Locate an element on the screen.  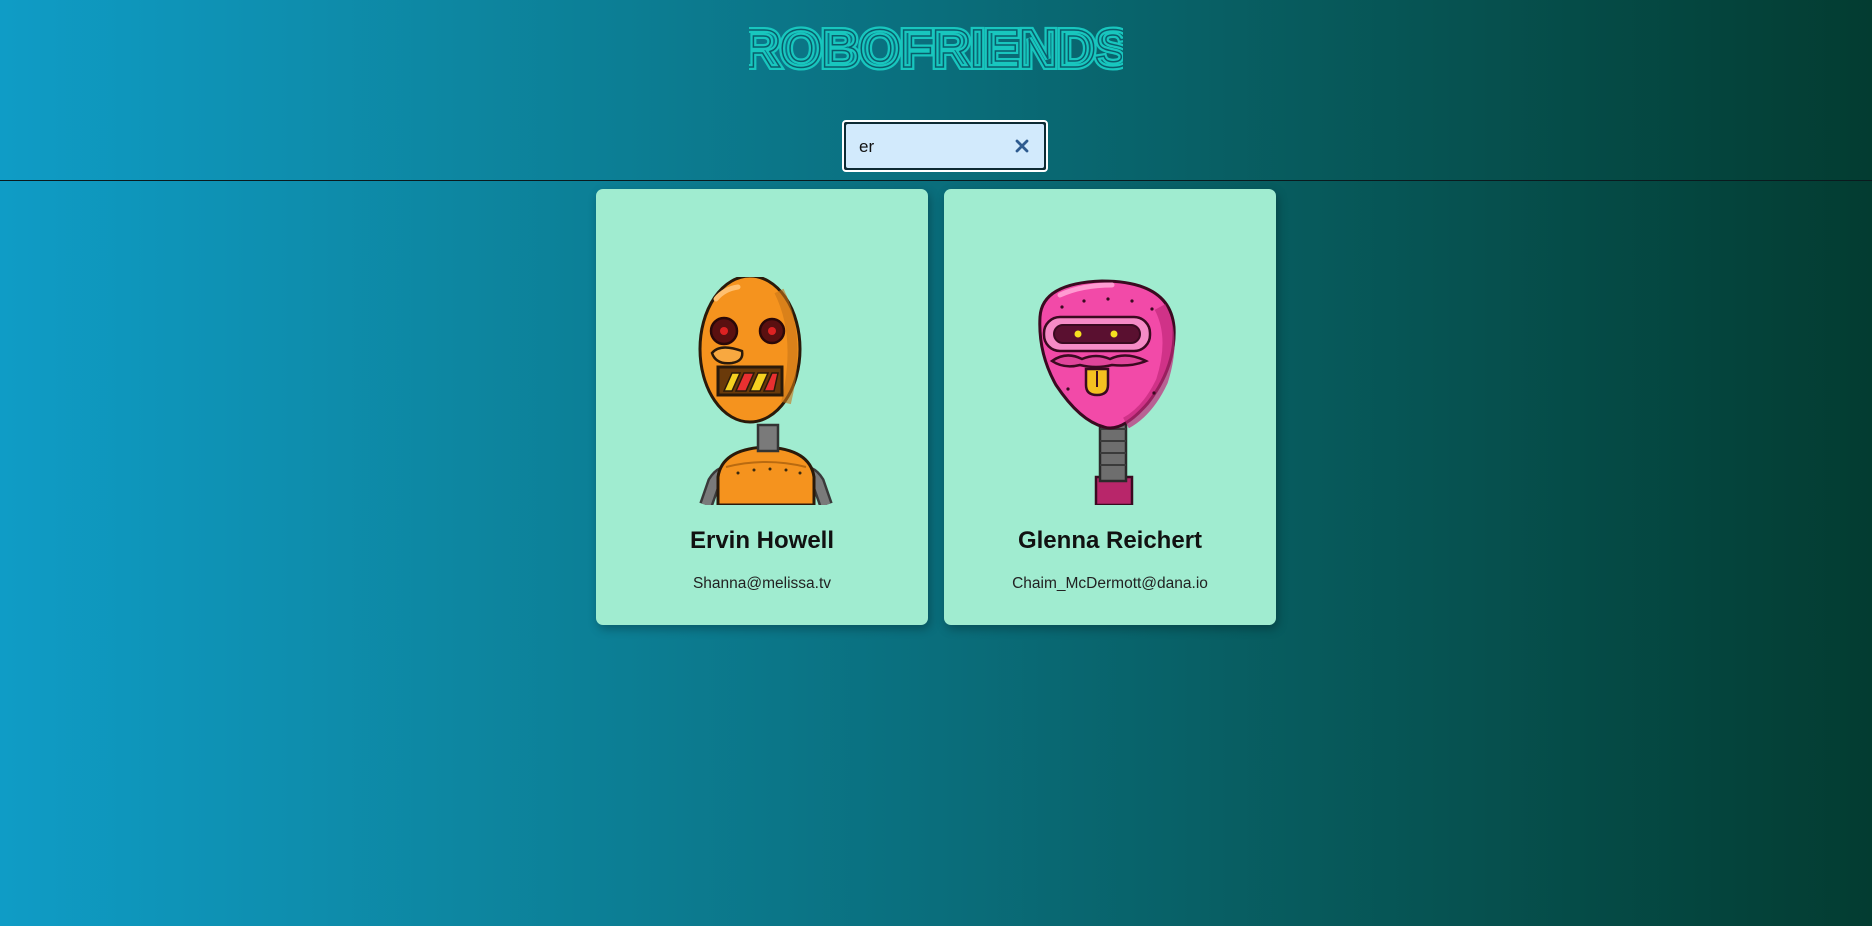
robot-email: Shanna@melissa.tv is located at coordinates (762, 583).